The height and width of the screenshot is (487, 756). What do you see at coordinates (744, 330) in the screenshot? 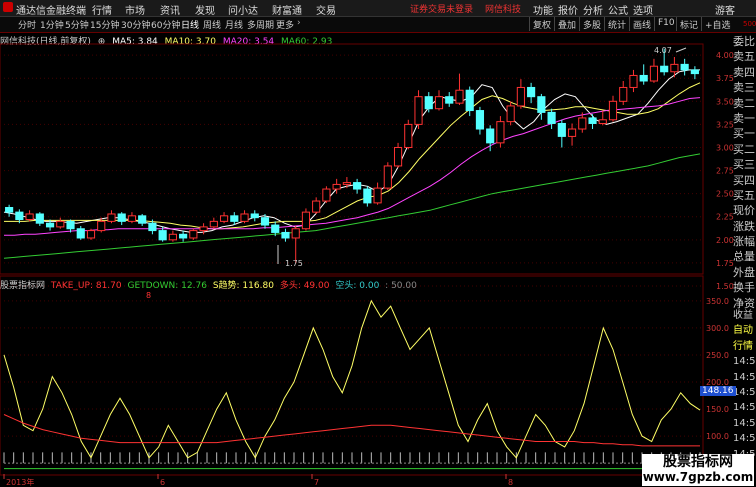
I see `side-label: 自动` at bounding box center [744, 330].